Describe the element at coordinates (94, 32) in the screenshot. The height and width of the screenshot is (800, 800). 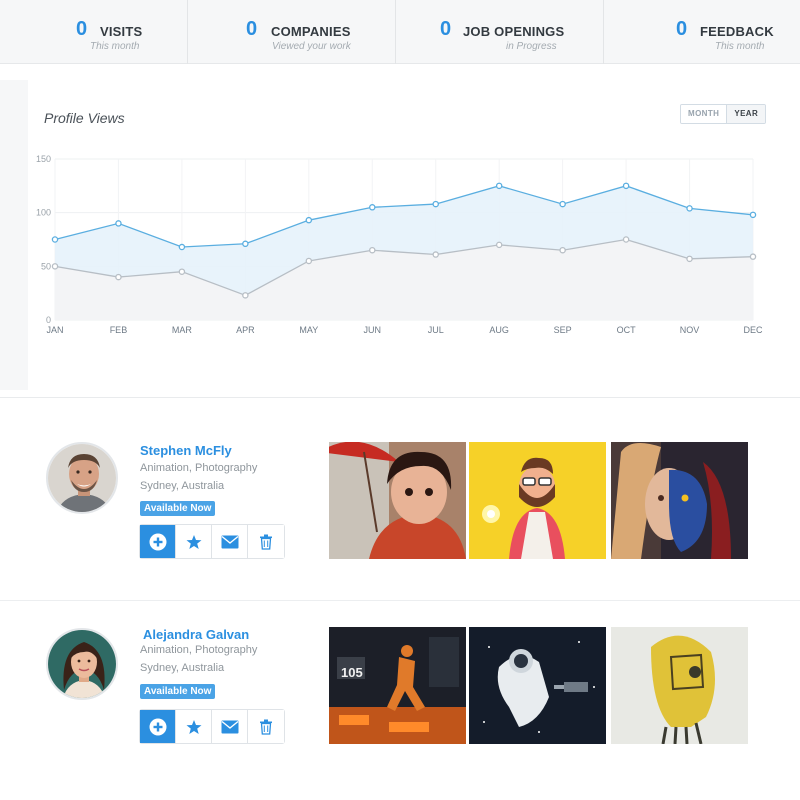
I see `stat-visits: 0 VISITS This month` at that location.